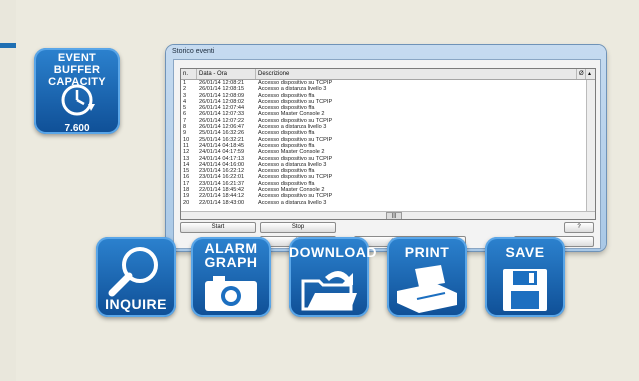 Image resolution: width=639 pixels, height=381 pixels. Describe the element at coordinates (590, 145) in the screenshot. I see `vertical-scrollbar` at that location.